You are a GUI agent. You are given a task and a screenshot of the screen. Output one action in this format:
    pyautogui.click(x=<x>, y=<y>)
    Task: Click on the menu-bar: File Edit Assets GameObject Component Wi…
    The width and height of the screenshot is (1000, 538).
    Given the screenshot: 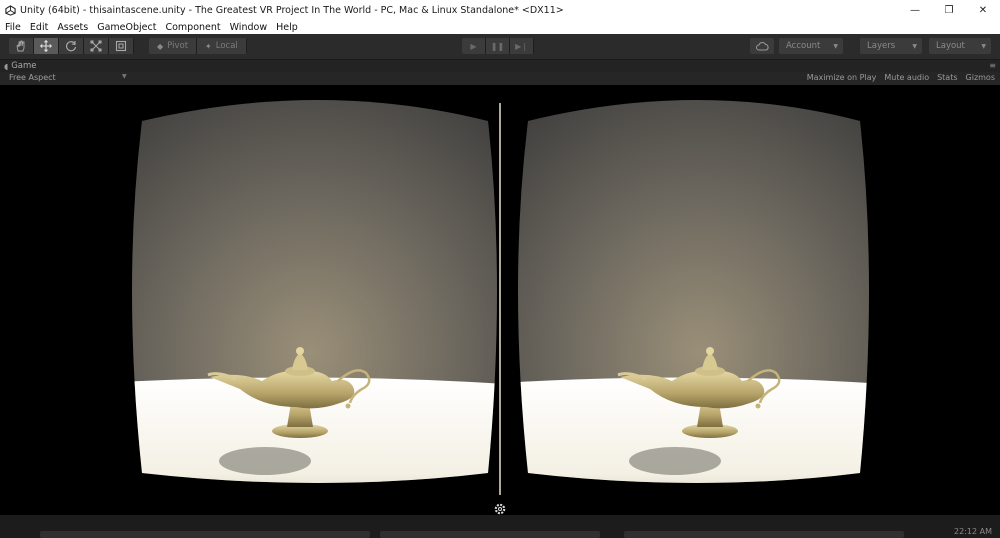 What is the action you would take?
    pyautogui.click(x=500, y=27)
    